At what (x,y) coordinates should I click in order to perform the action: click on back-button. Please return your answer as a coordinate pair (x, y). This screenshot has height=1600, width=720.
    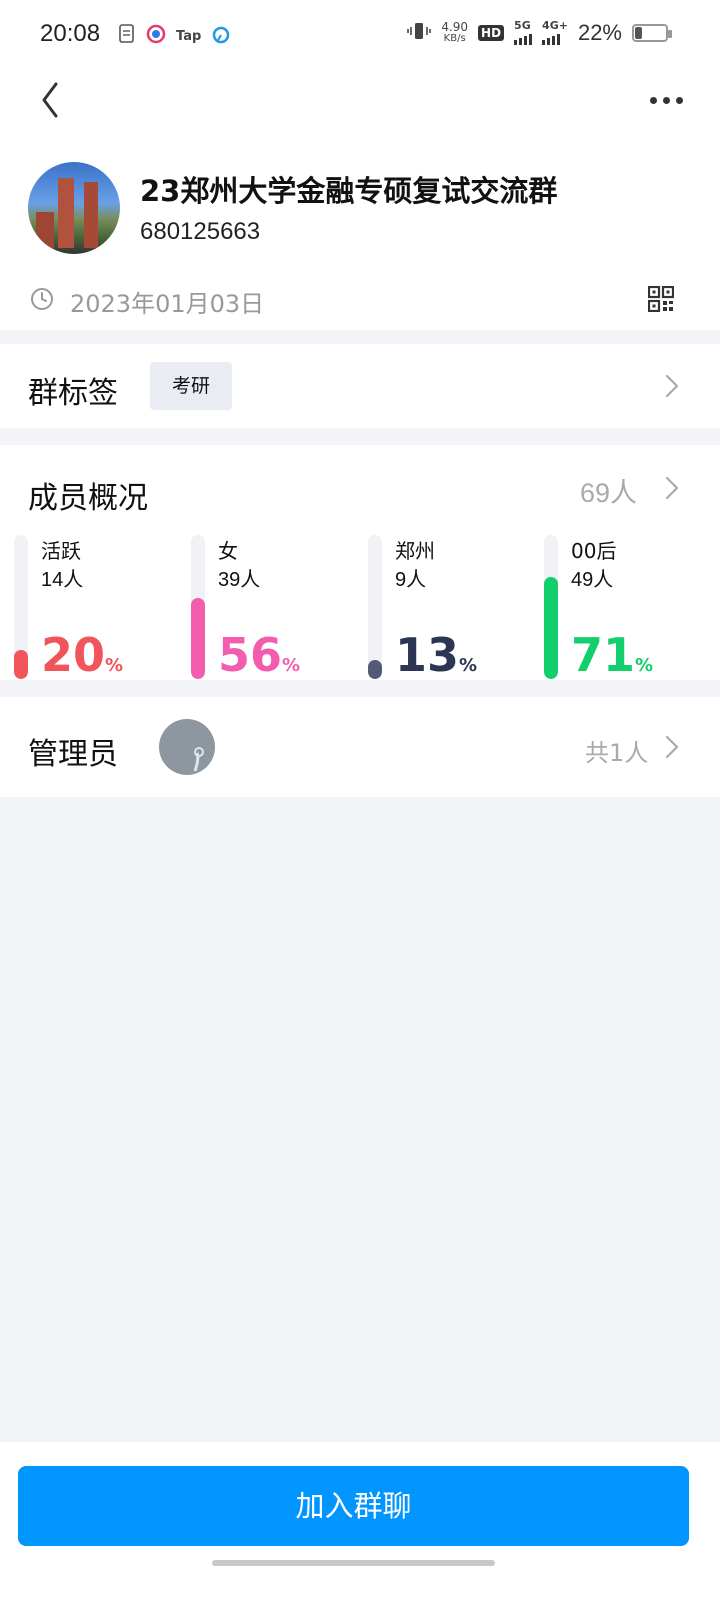
    Looking at the image, I should click on (56, 100).